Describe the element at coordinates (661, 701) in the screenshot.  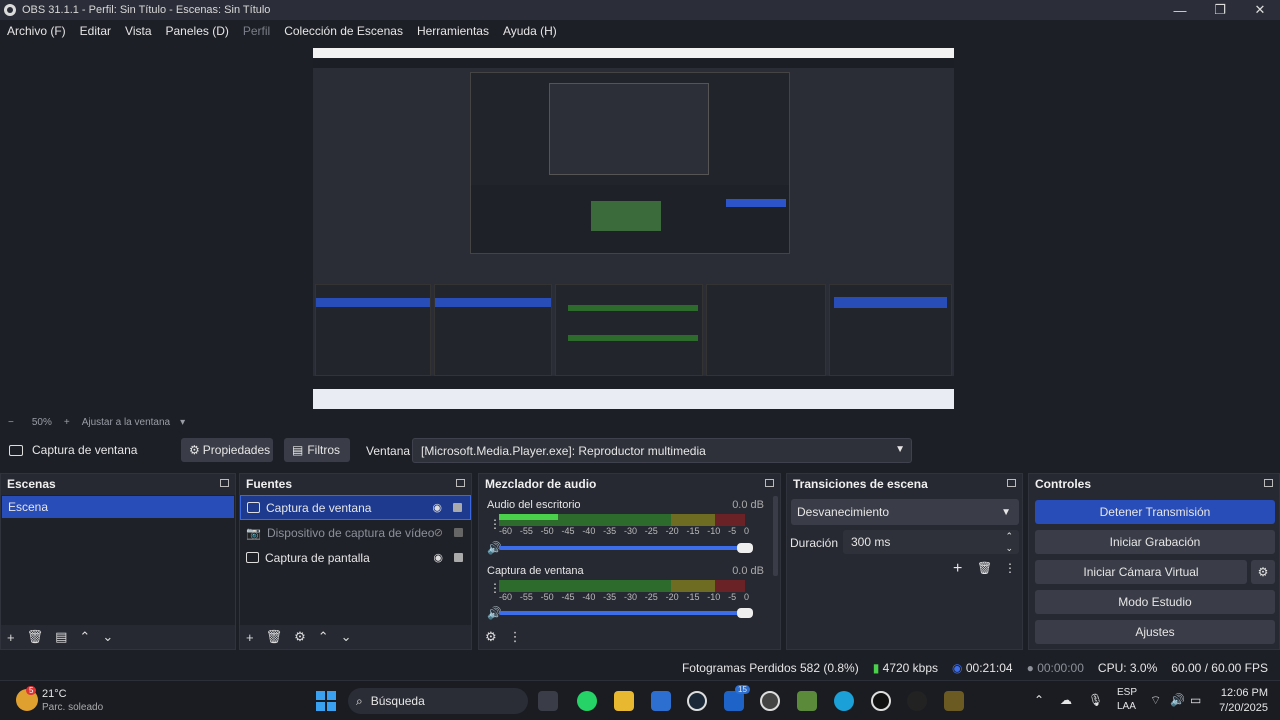
I see `store-icon` at that location.